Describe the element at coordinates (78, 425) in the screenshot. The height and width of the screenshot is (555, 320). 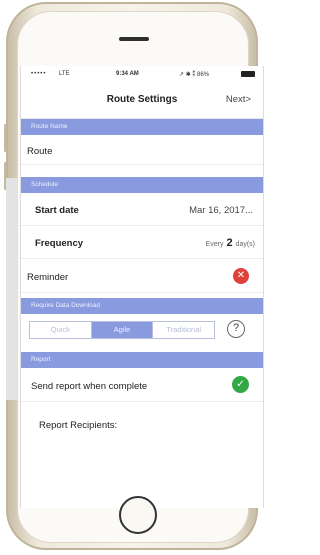
I see `report-recipients-label: Report Recipients:` at that location.